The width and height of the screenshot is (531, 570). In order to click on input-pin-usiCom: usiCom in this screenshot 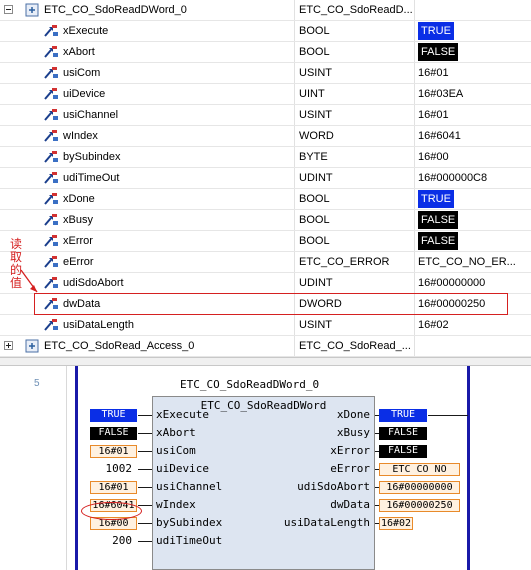, I will do `click(176, 450)`.